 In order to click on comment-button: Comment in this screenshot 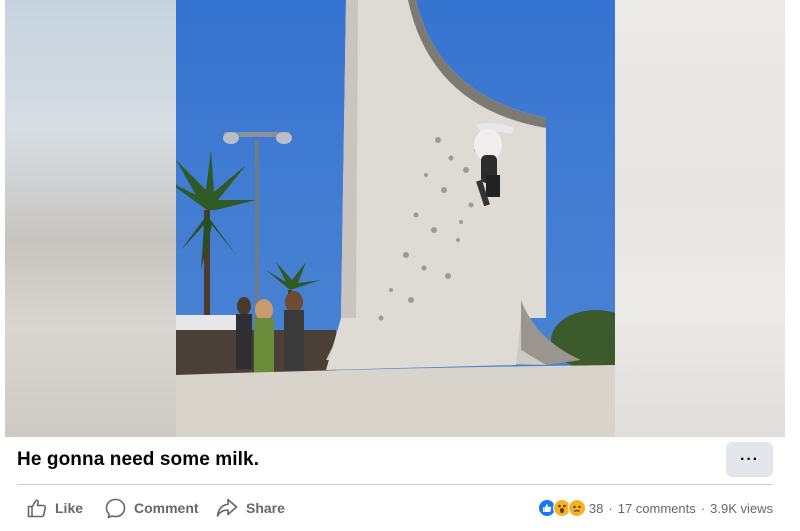, I will do `click(152, 508)`.